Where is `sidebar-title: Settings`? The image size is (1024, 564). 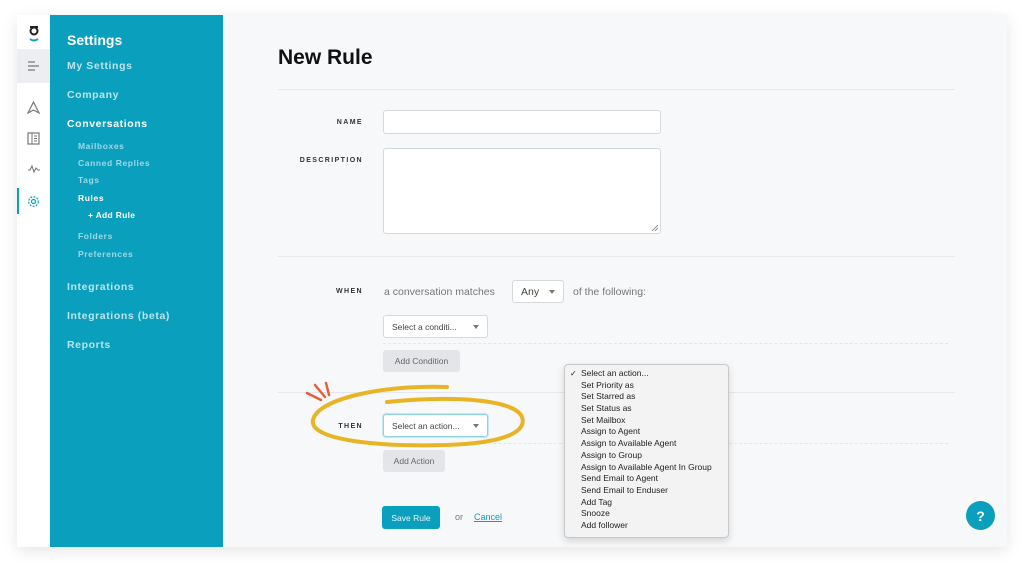 sidebar-title: Settings is located at coordinates (95, 40).